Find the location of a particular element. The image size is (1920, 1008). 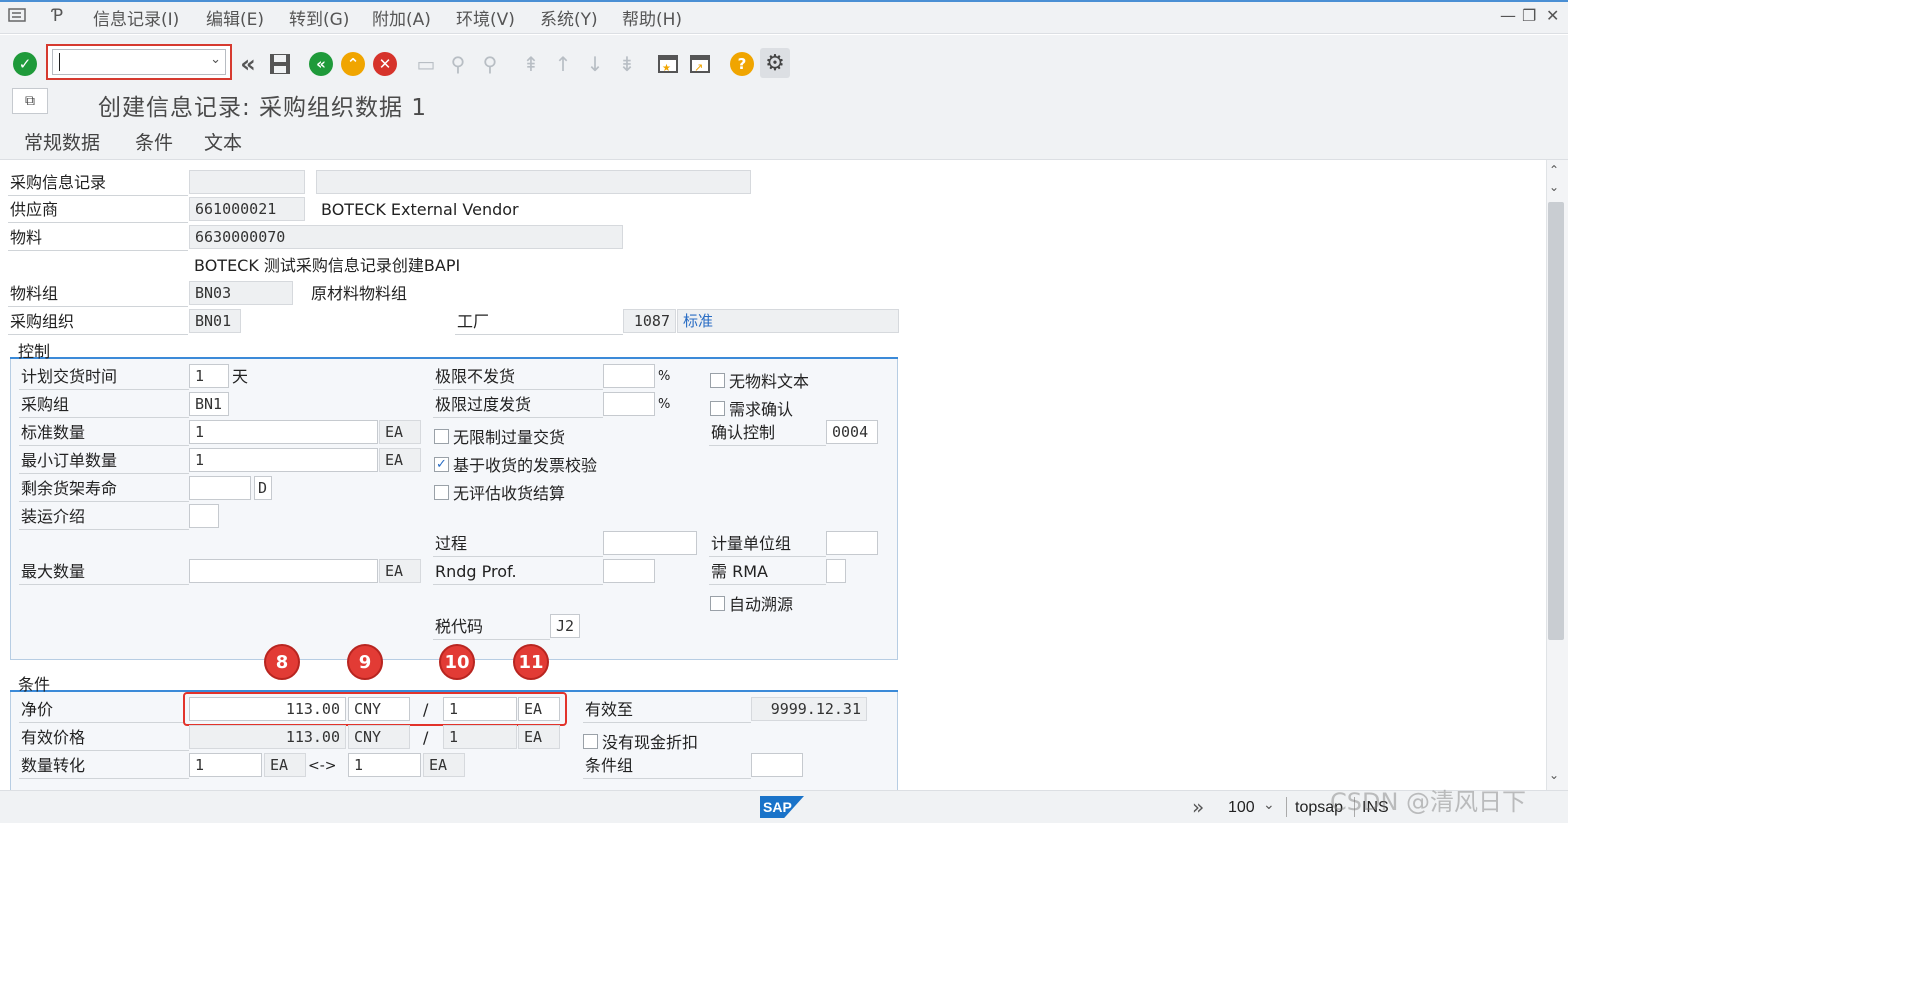

conf-ctrl-label: 确认控制 is located at coordinates (767, 433).